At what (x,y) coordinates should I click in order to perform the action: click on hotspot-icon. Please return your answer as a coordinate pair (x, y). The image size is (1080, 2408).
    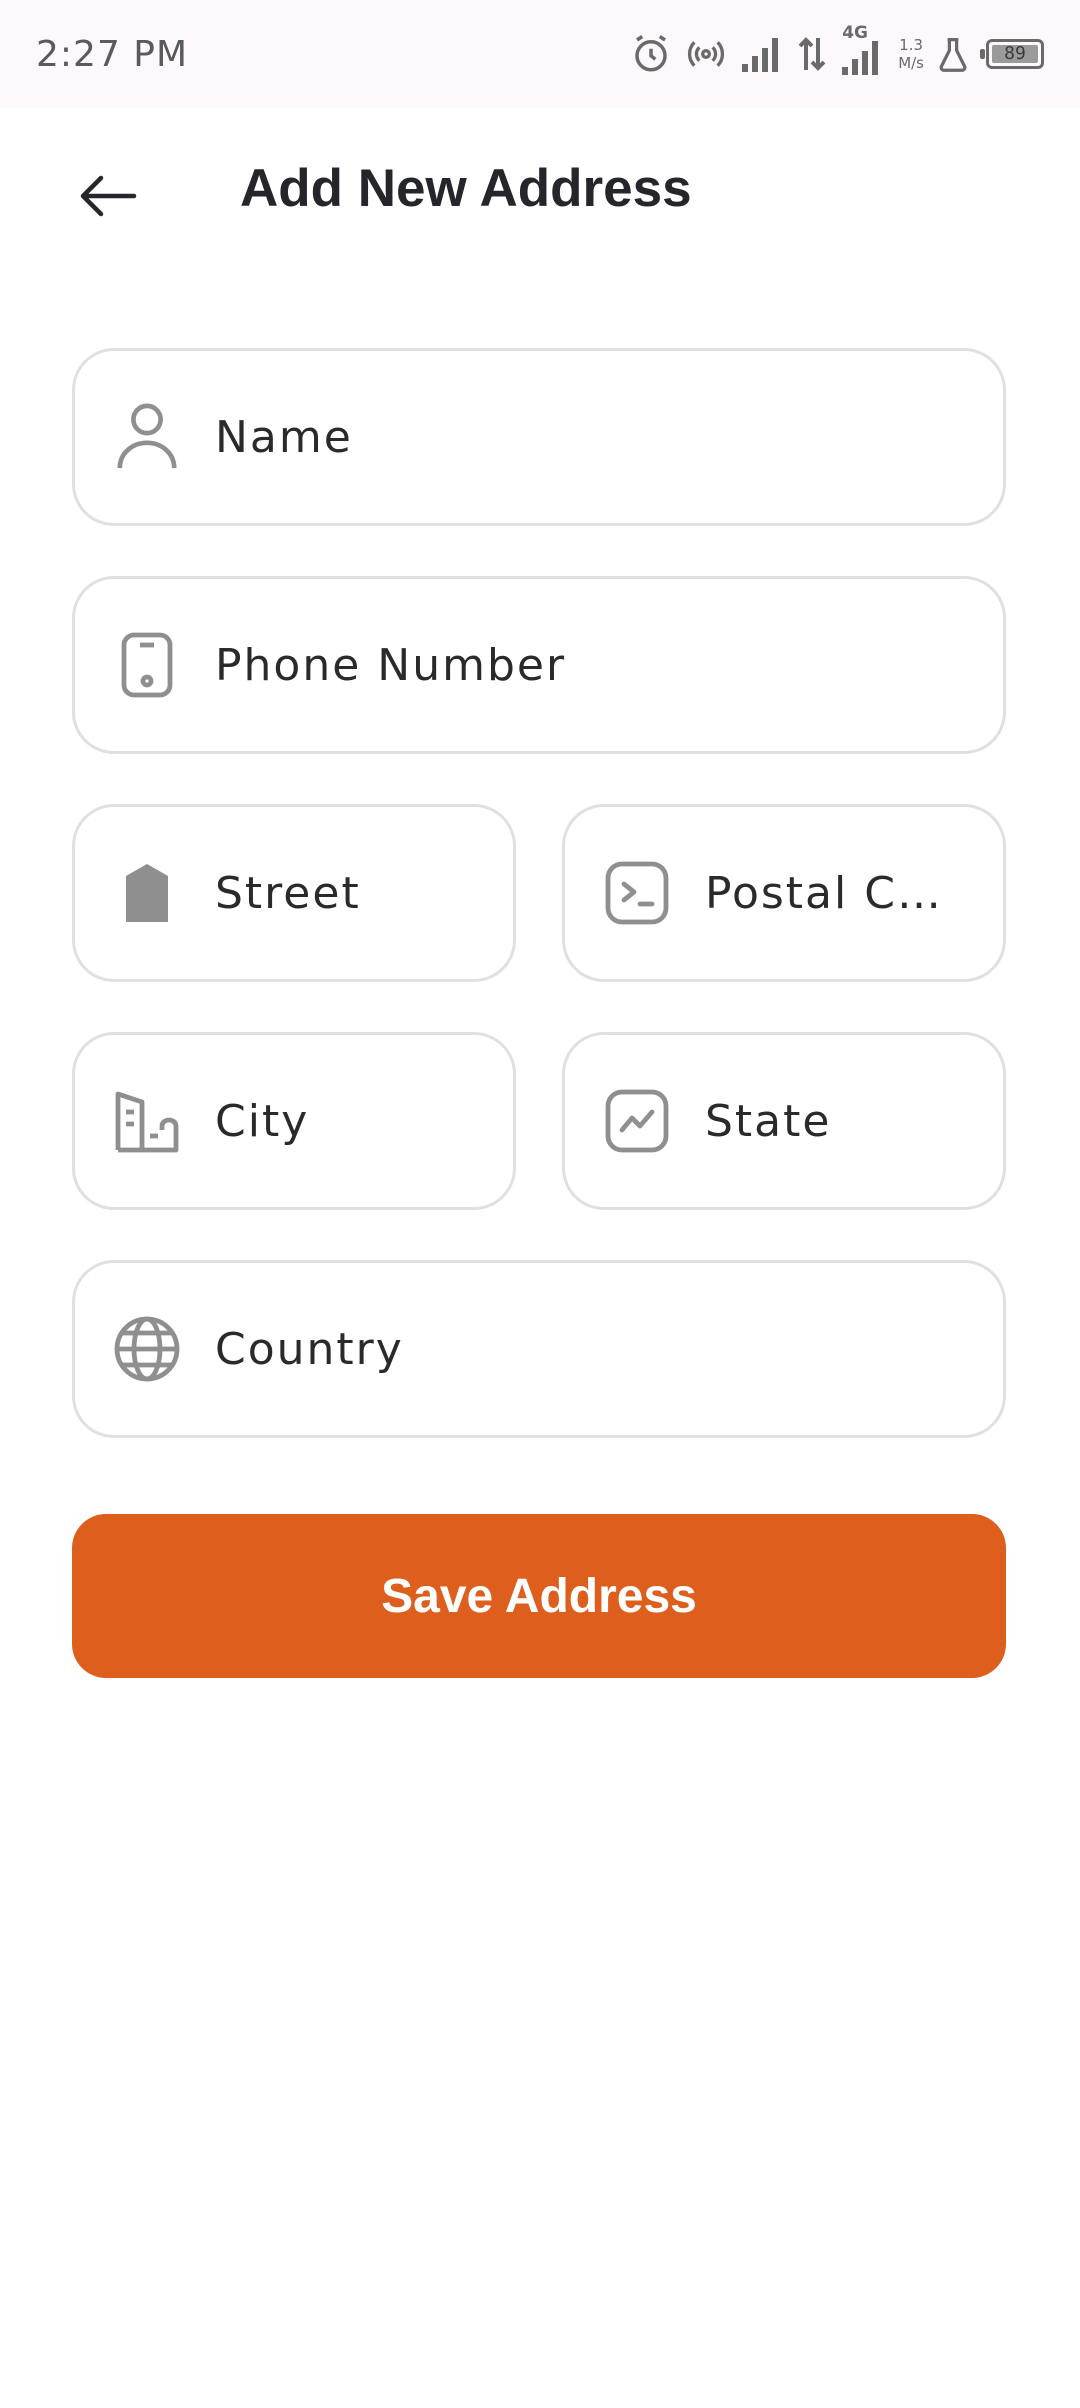
    Looking at the image, I should click on (706, 54).